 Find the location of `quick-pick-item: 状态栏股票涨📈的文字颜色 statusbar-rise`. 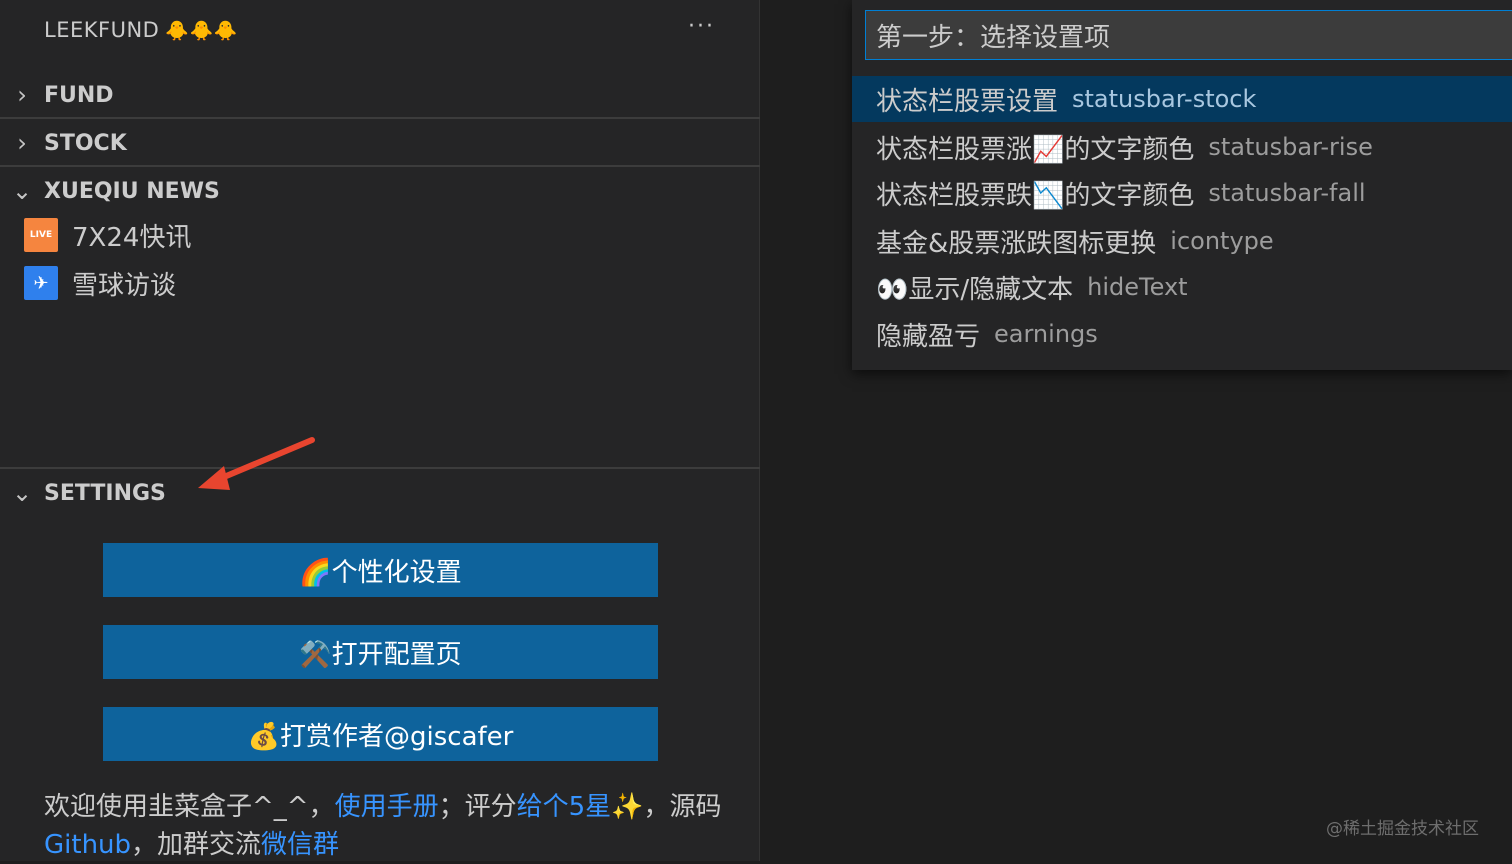

quick-pick-item: 状态栏股票涨📈的文字颜色 statusbar-rise is located at coordinates (1182, 147).